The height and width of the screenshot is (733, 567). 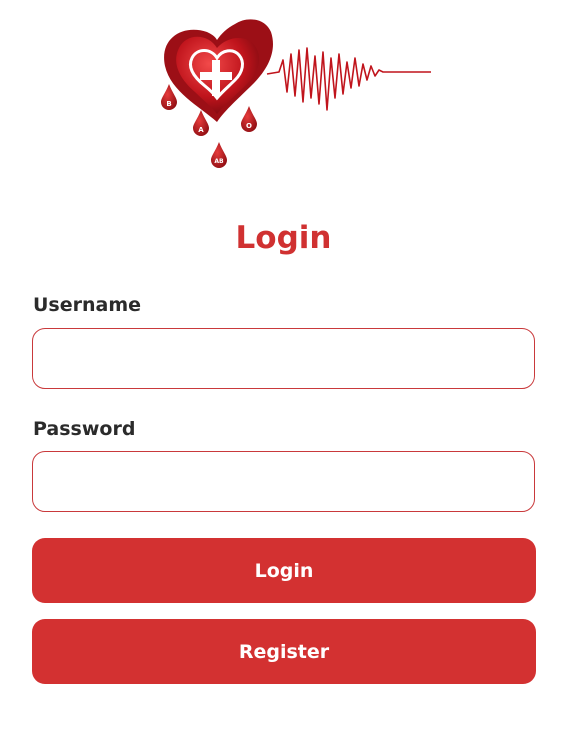 I want to click on username-label: Username, so click(x=87, y=305).